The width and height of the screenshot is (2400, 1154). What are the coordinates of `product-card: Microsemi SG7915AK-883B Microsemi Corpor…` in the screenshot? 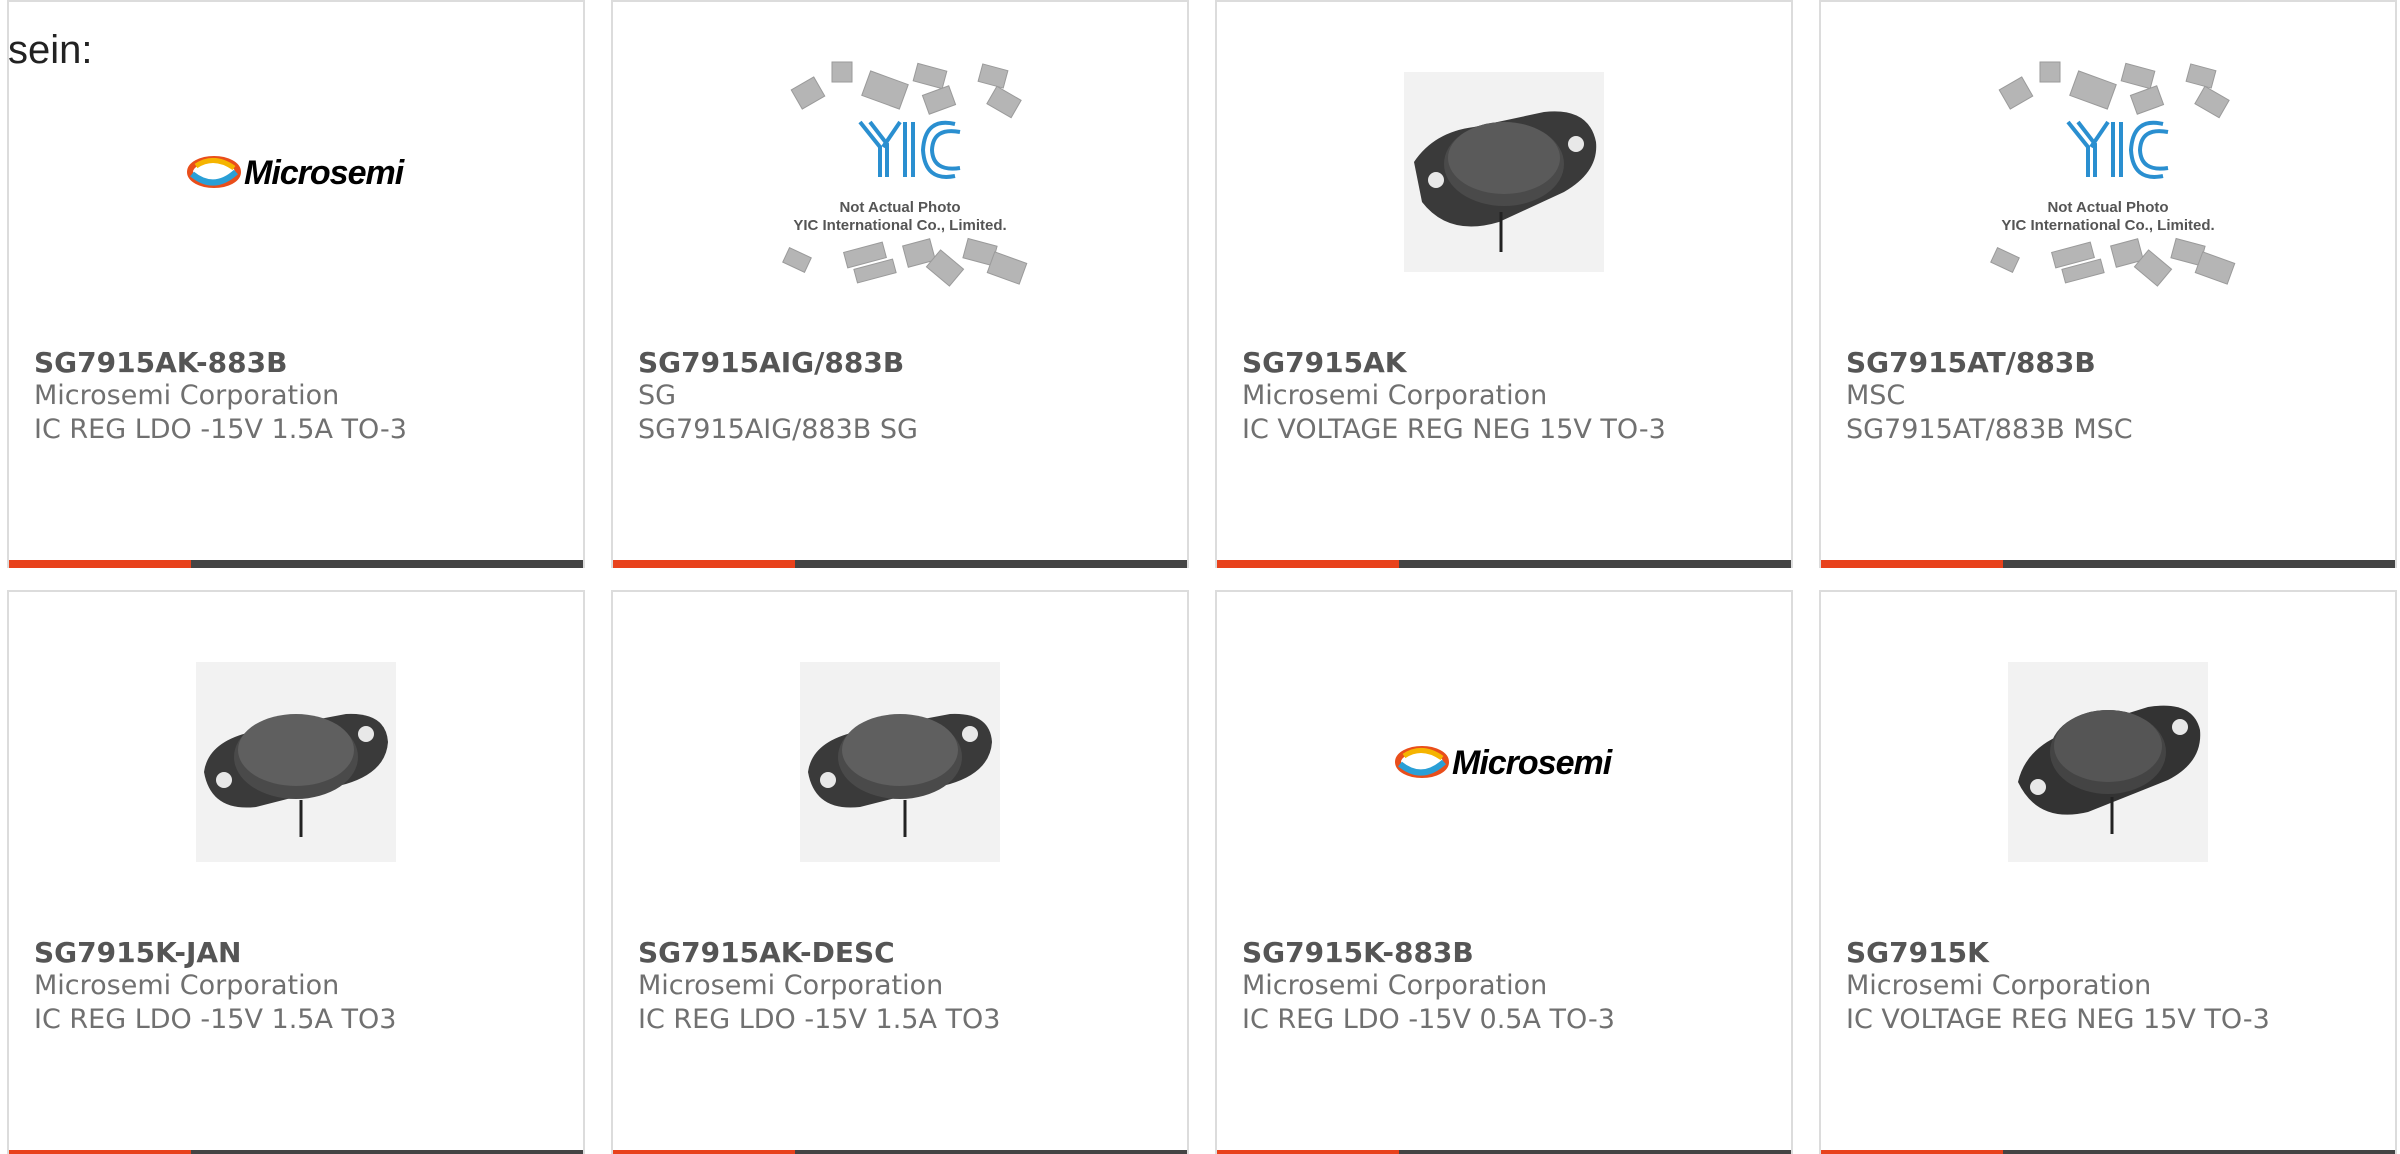 It's located at (296, 284).